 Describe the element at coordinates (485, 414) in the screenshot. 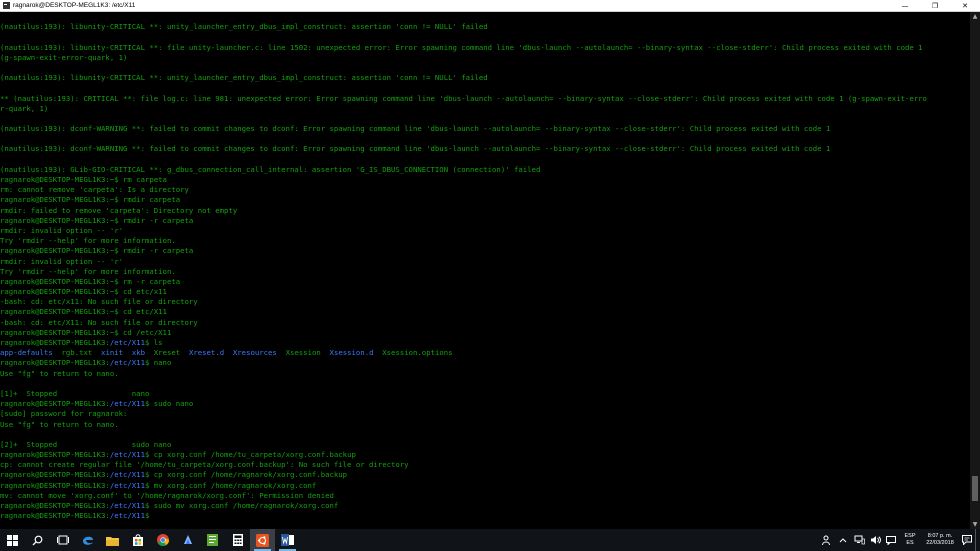

I see `terminal-line: [sudo] password for ragnarok:` at that location.